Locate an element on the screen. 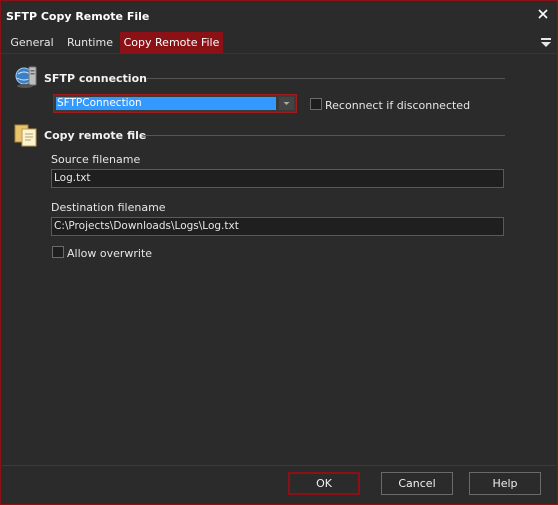 The image size is (558, 505). cancel-button: Cancel is located at coordinates (417, 483).